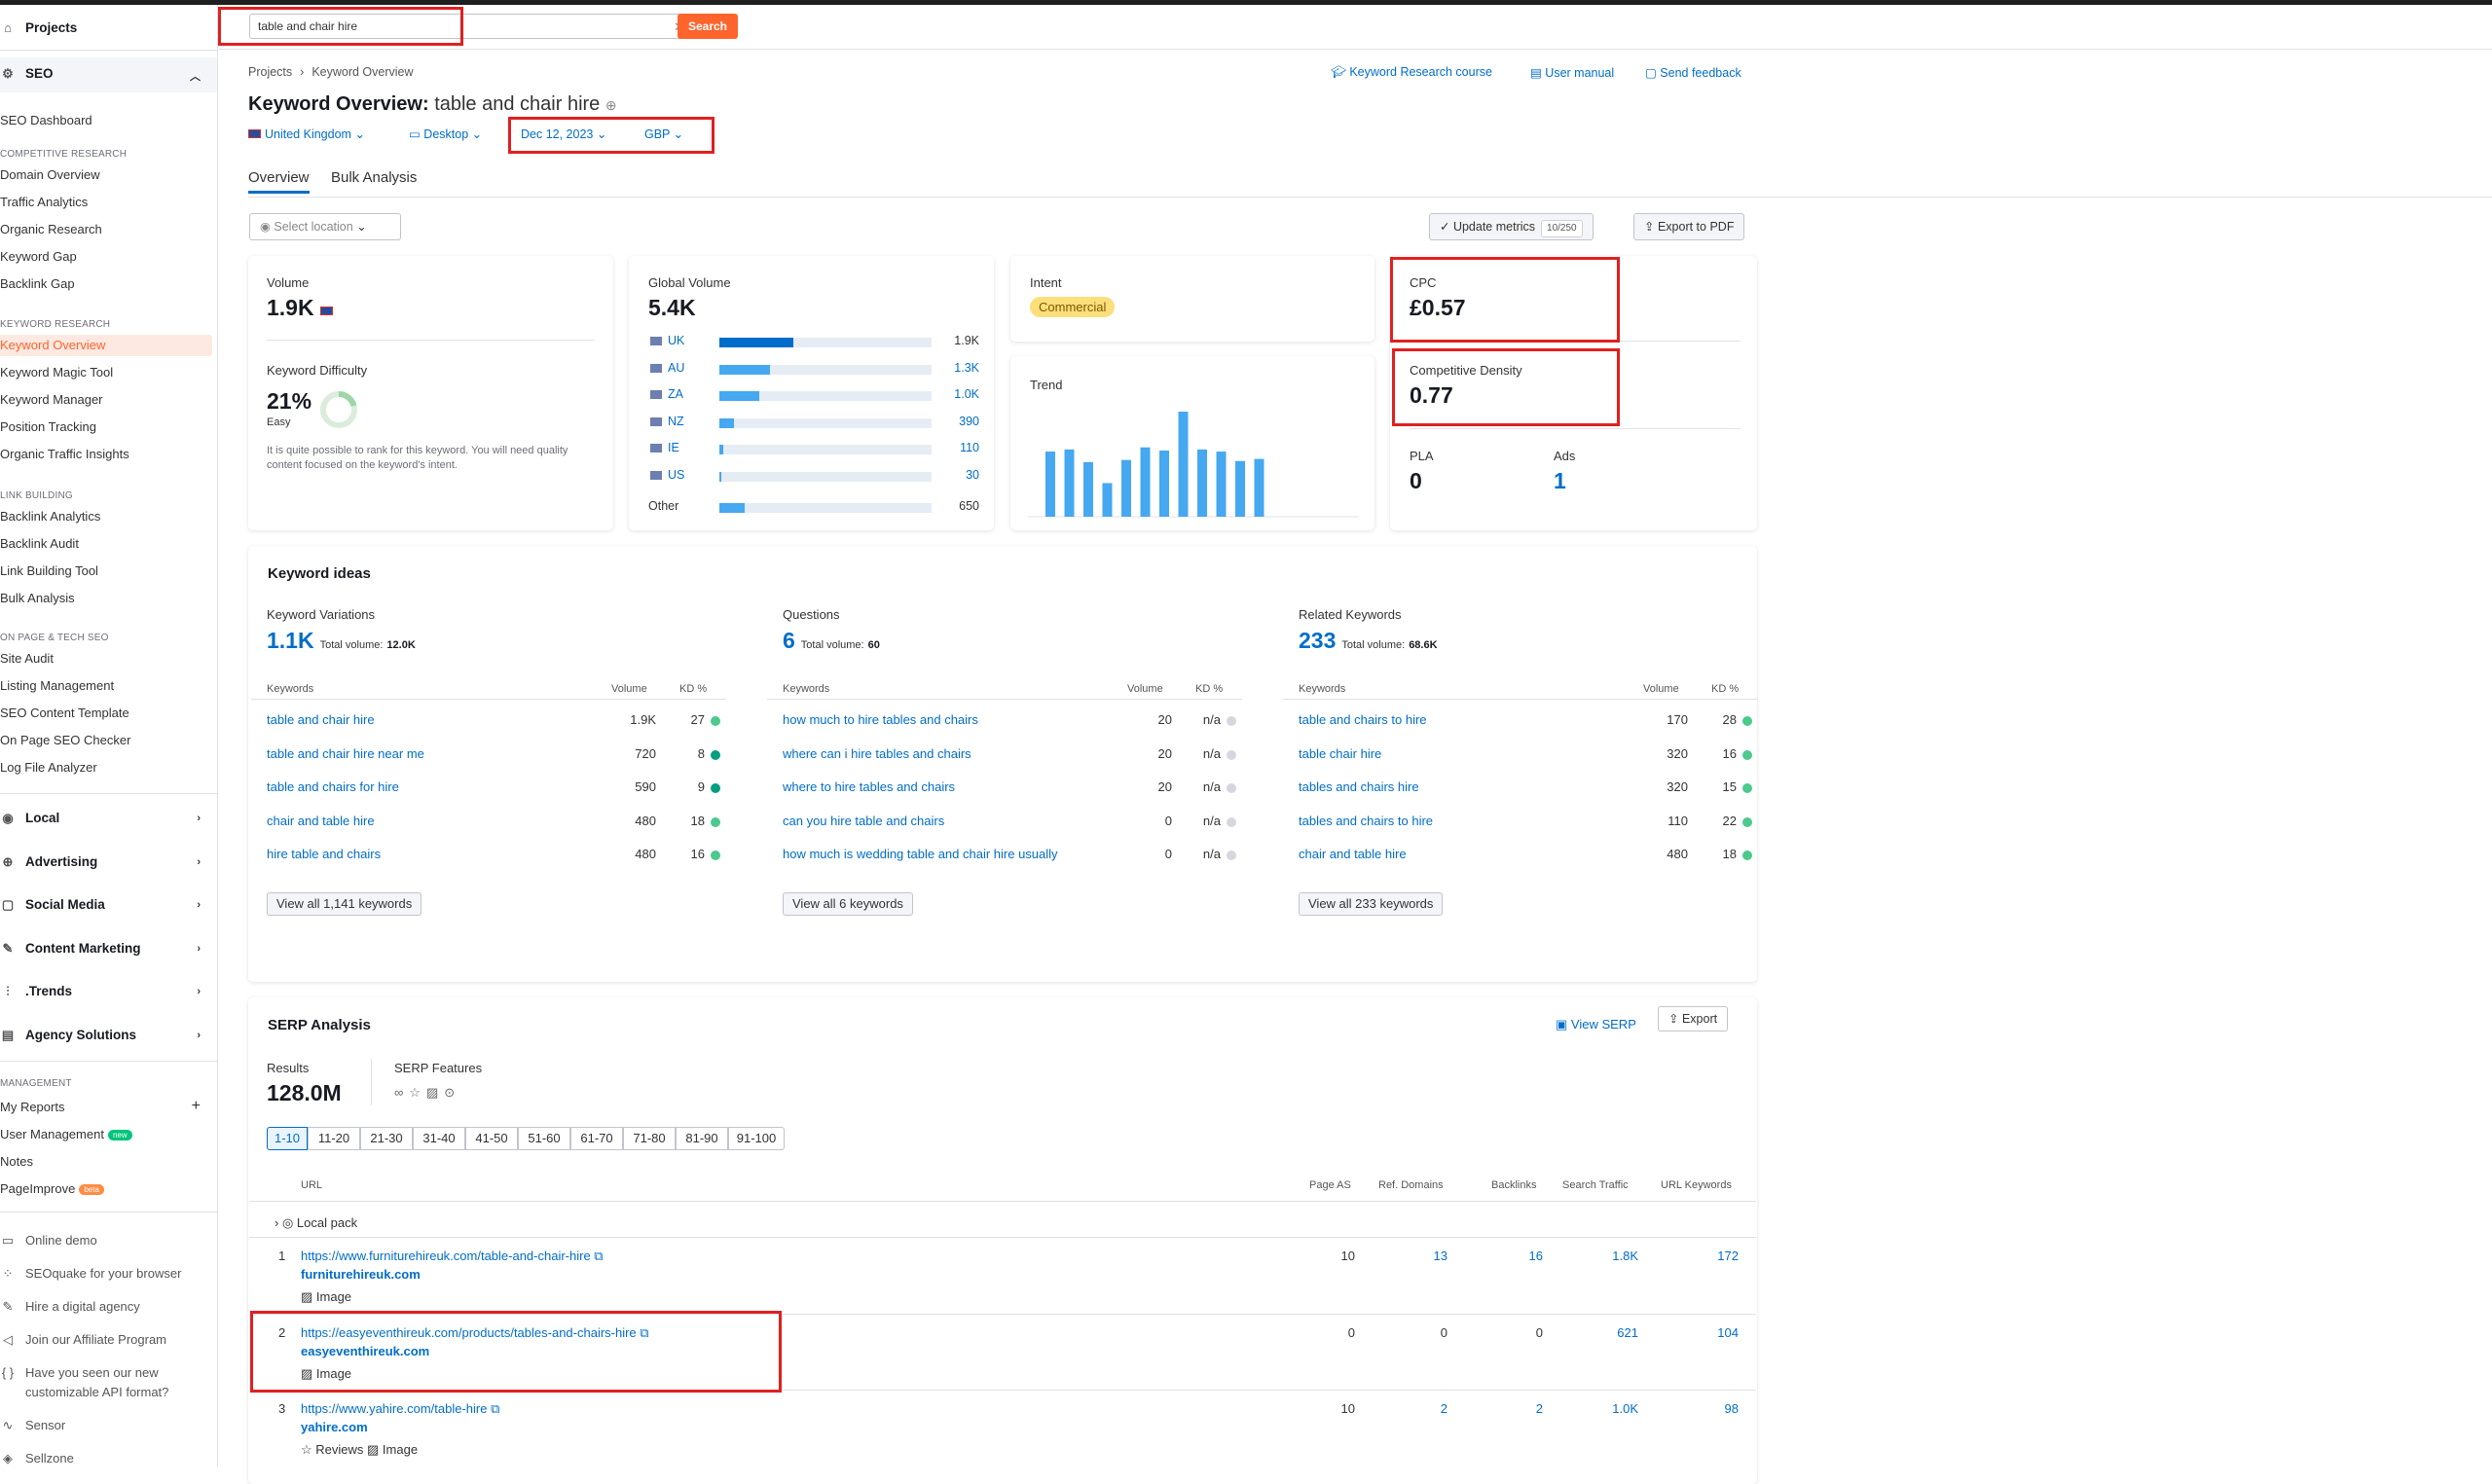  Describe the element at coordinates (1513, 1408) in the screenshot. I see `serp-metric-bl: 2` at that location.